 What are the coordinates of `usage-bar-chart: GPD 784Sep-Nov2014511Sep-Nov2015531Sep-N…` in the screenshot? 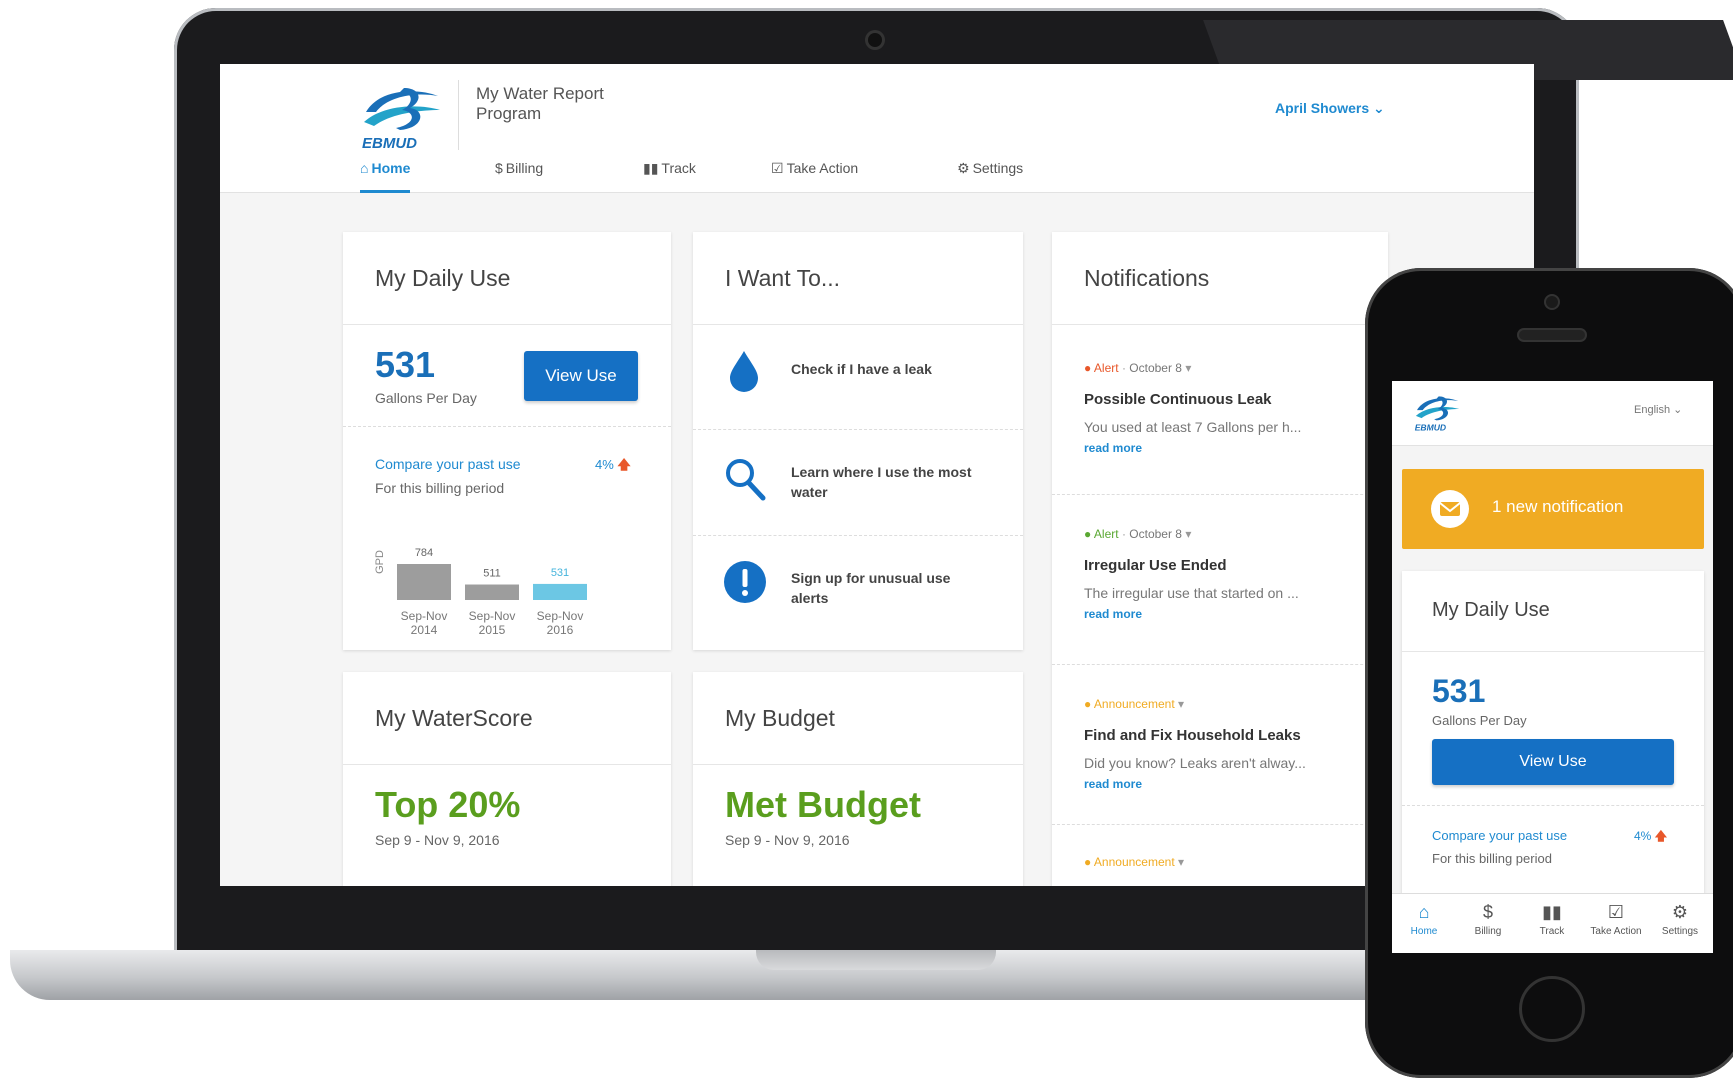 It's located at (480, 592).